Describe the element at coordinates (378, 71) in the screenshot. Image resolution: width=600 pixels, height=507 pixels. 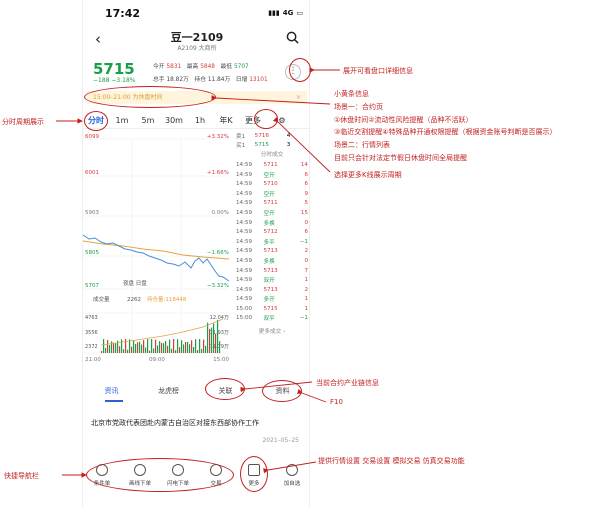
I see `annotation-expand: 展开可看盘口详细信息` at that location.